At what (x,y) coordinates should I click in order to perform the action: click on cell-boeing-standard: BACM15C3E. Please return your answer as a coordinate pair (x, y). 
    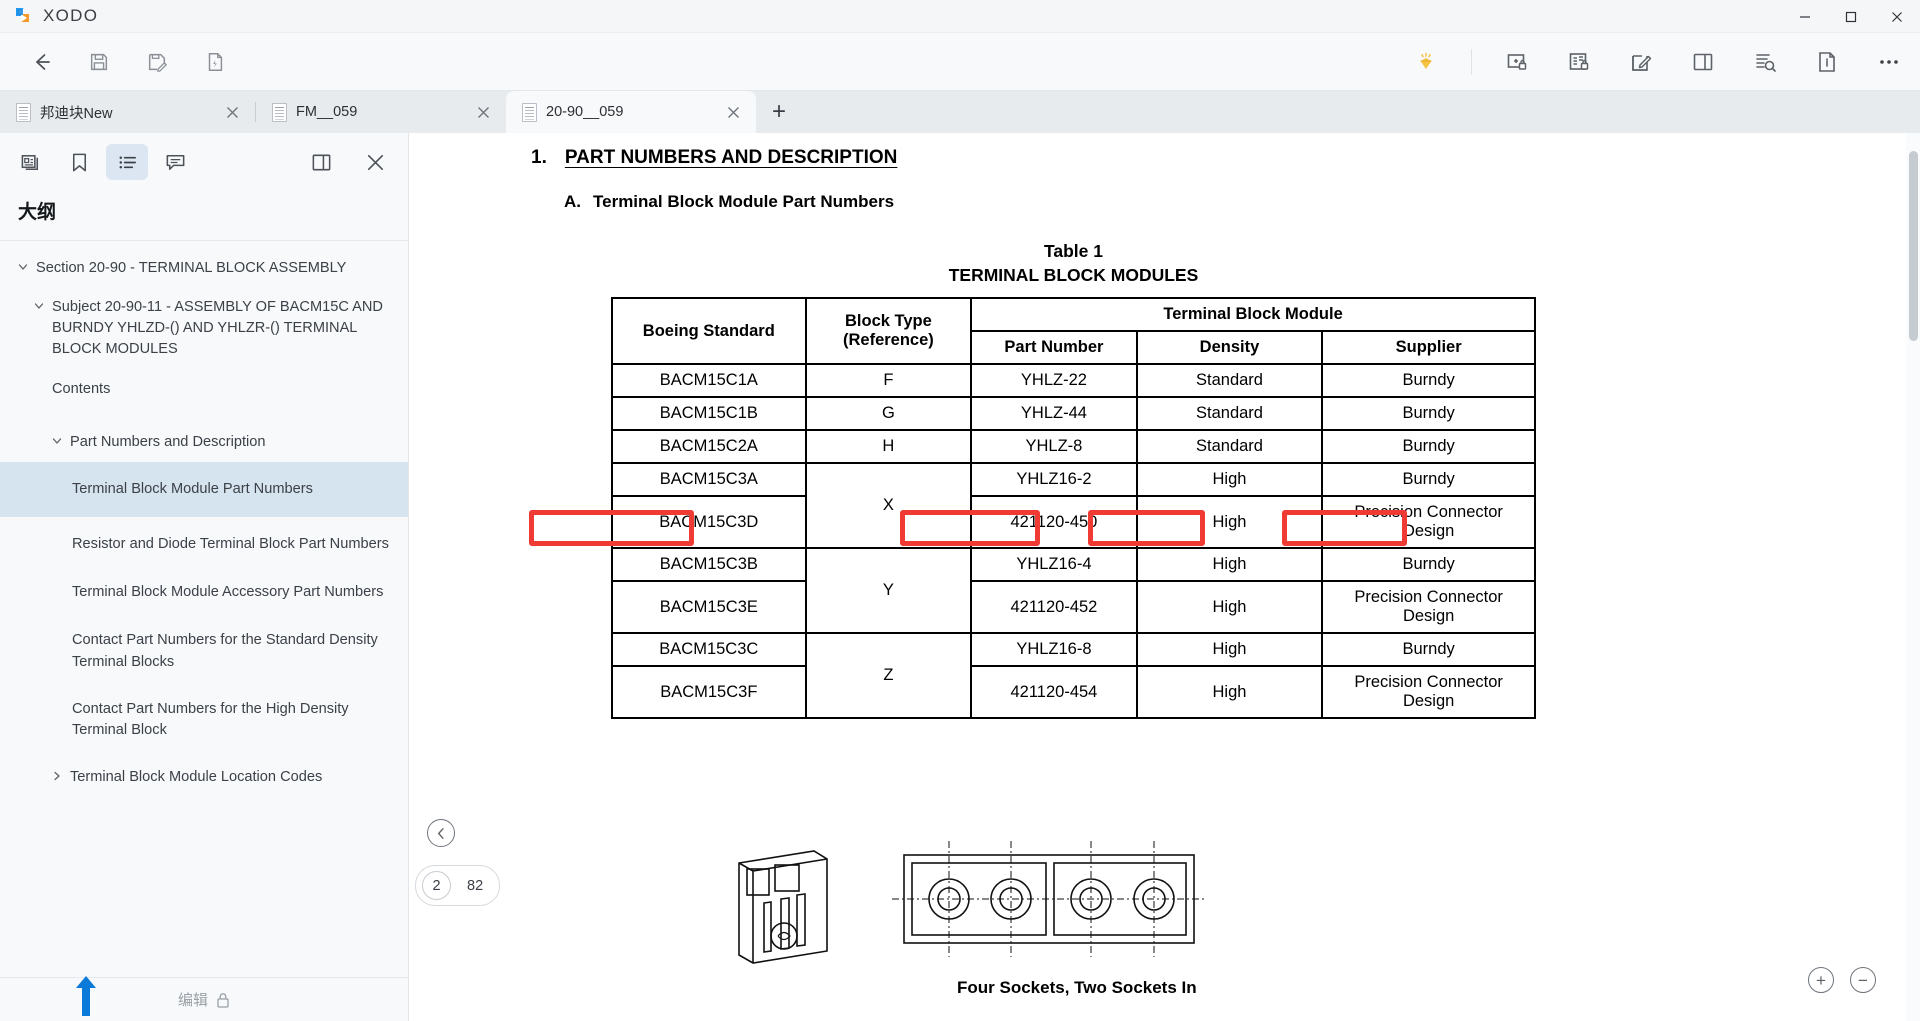
    Looking at the image, I should click on (709, 607).